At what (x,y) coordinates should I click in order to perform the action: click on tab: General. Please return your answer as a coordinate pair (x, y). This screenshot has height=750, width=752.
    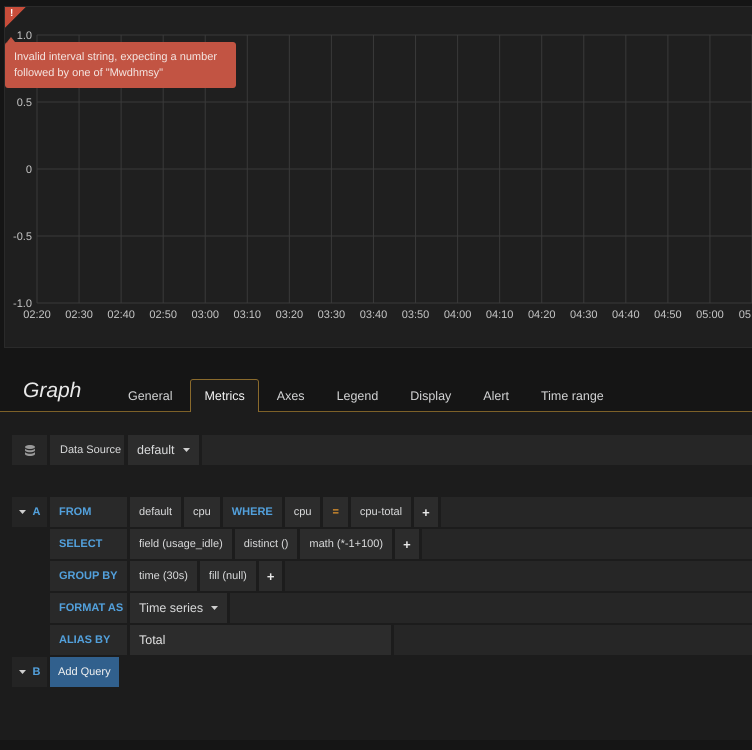
    Looking at the image, I should click on (150, 395).